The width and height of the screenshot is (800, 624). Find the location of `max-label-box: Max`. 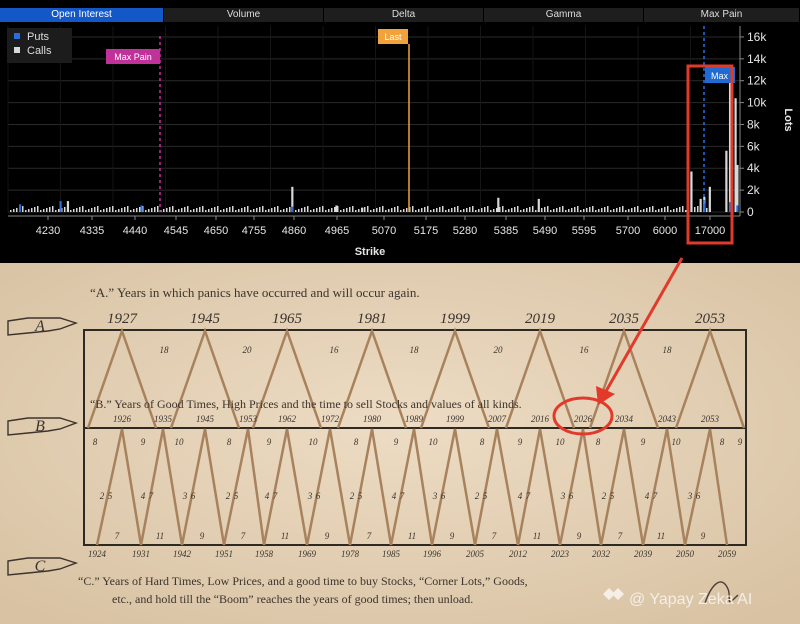

max-label-box: Max is located at coordinates (720, 75).